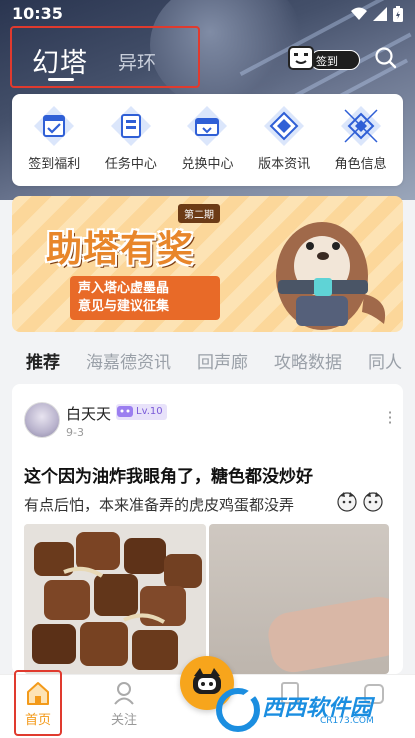  Describe the element at coordinates (123, 720) in the screenshot. I see `nav-follow-label: 关注` at that location.